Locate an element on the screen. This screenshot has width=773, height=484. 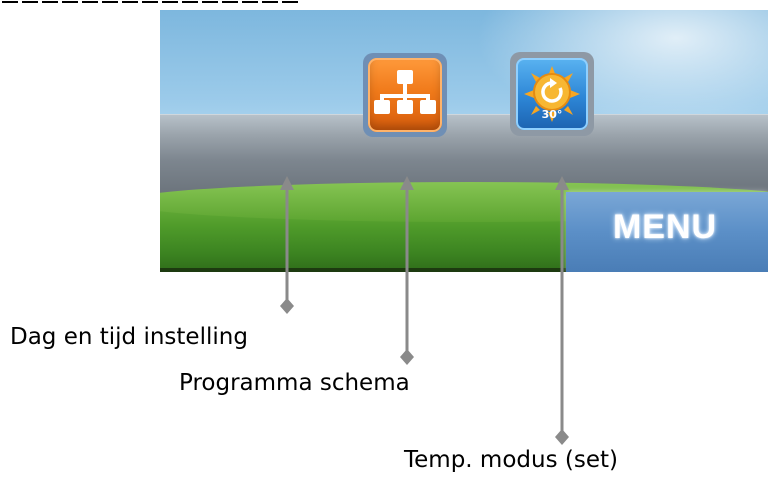
callout-temp-mode: Temp. modus (set) is located at coordinates (511, 460).